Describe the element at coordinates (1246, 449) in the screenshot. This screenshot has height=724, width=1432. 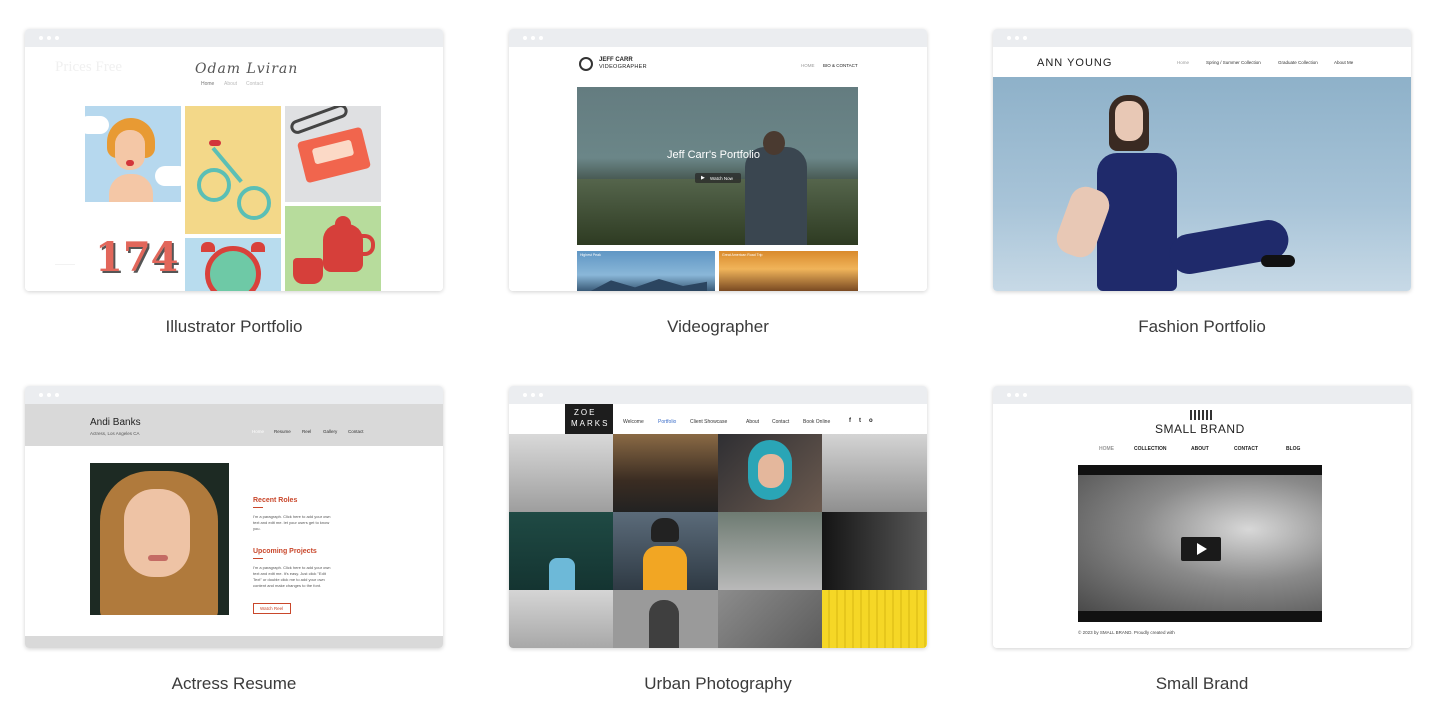
I see `site-nav-contact: CONTACT` at that location.